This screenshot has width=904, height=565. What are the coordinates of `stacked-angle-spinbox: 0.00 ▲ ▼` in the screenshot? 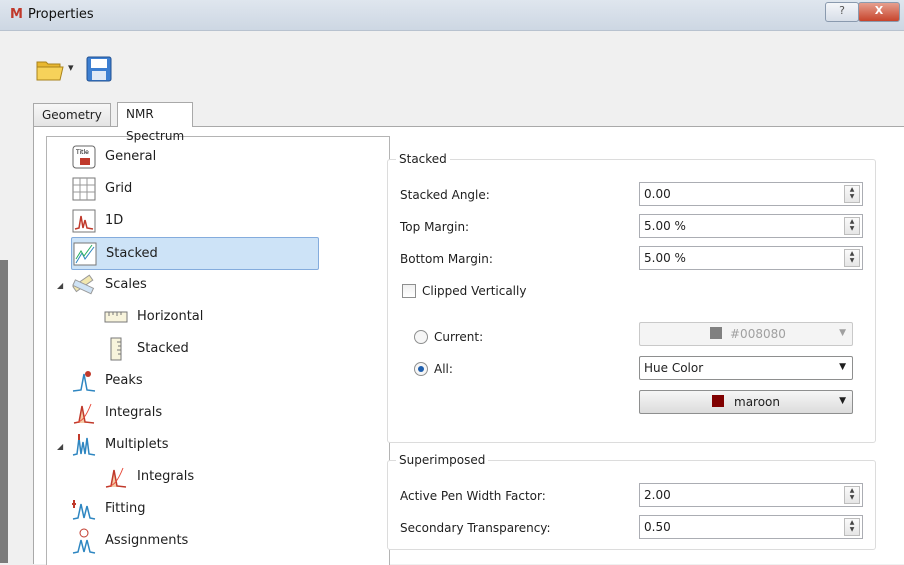 It's located at (751, 194).